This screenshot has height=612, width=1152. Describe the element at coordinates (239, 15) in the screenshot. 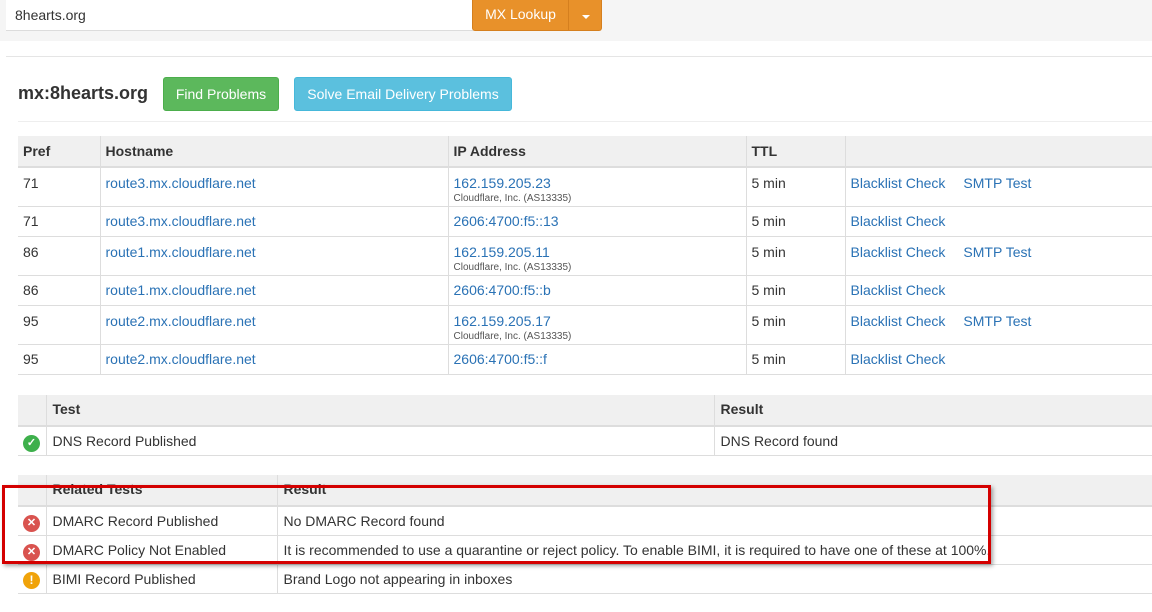

I see `domain-search-input` at that location.